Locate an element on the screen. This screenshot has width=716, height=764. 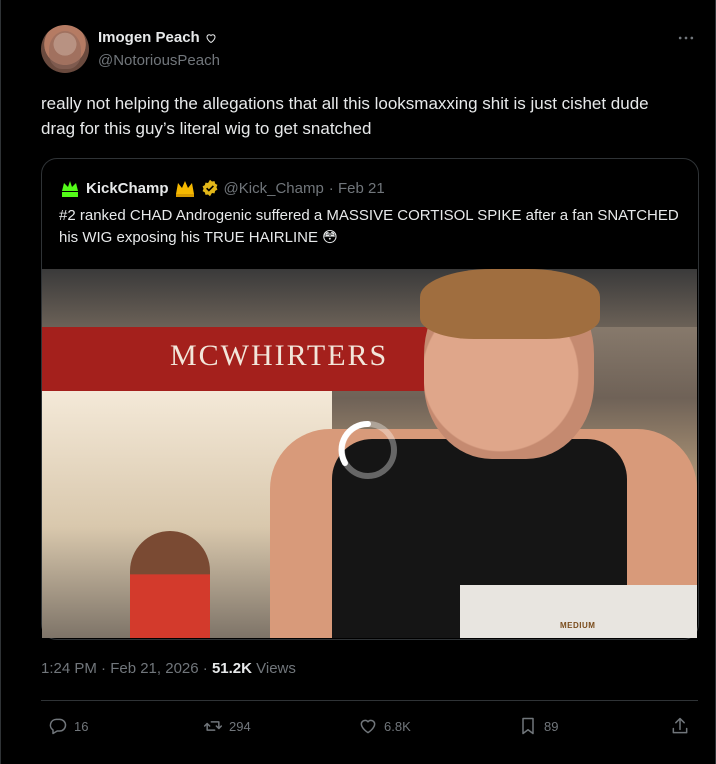
author-avatar is located at coordinates (65, 49).